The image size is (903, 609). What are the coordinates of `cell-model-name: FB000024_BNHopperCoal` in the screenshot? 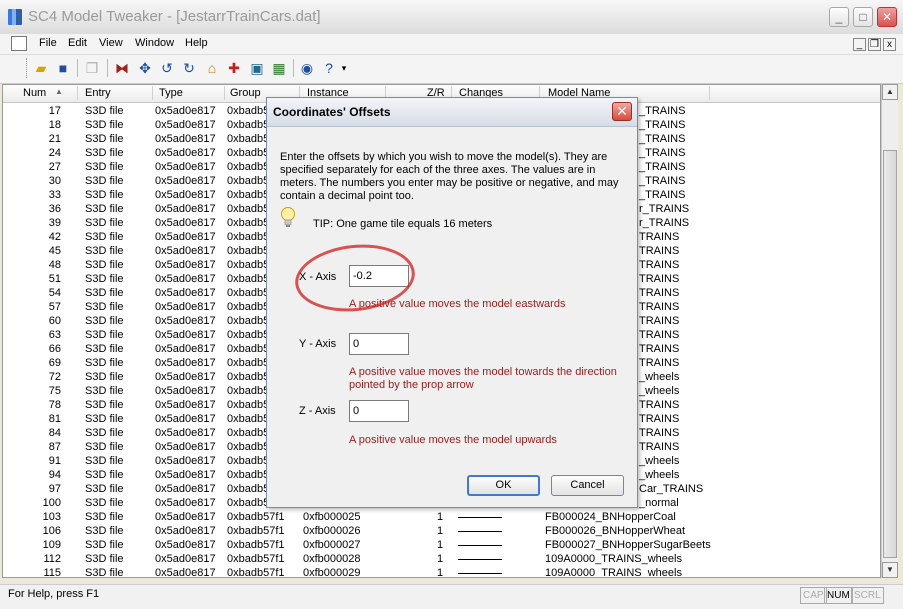 It's located at (610, 517).